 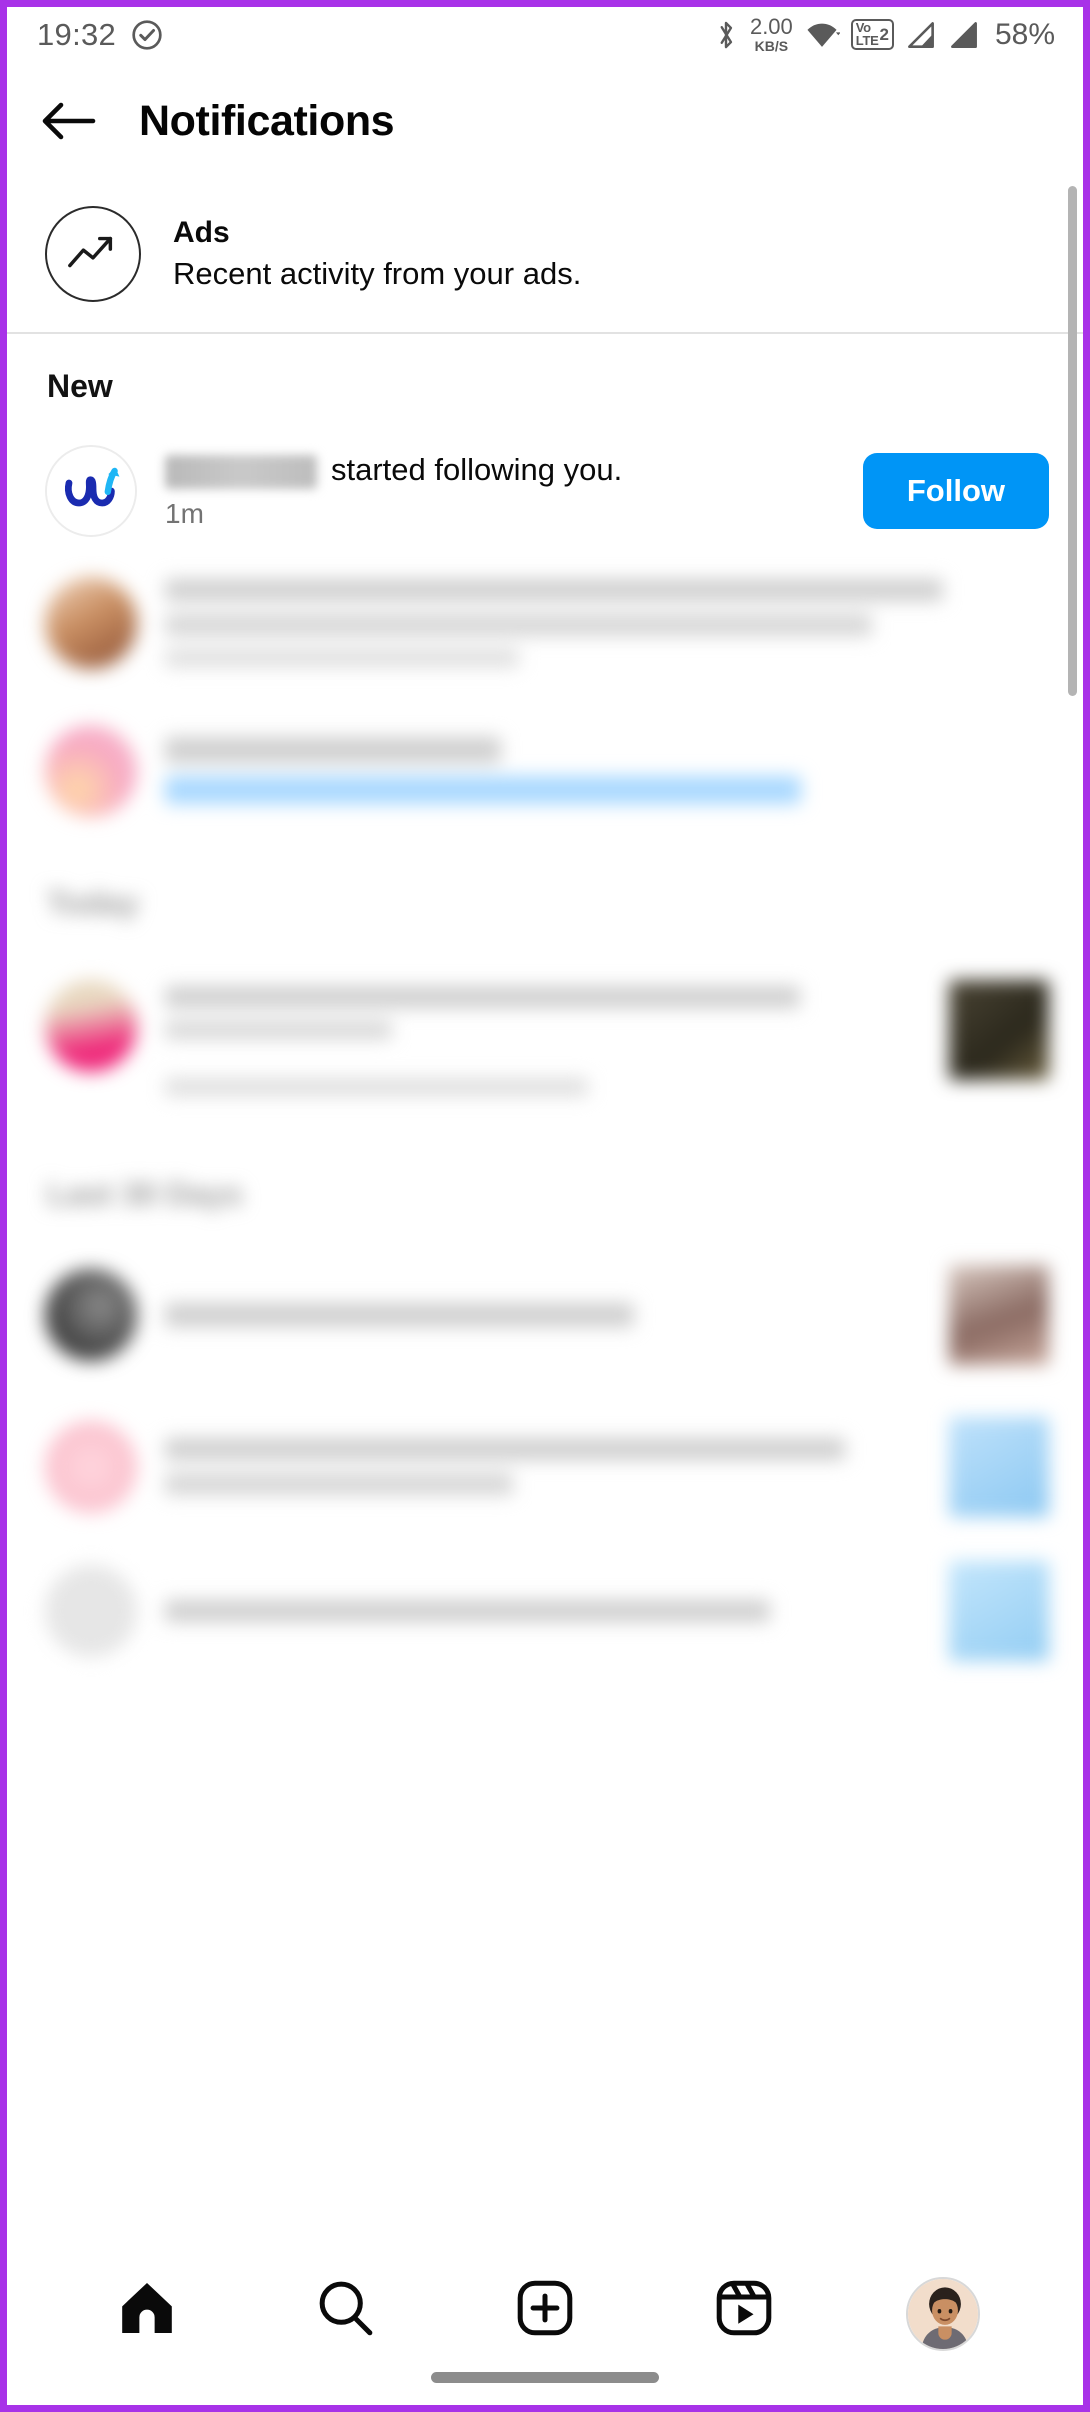 I want to click on follow-button: Follow, so click(x=955, y=490).